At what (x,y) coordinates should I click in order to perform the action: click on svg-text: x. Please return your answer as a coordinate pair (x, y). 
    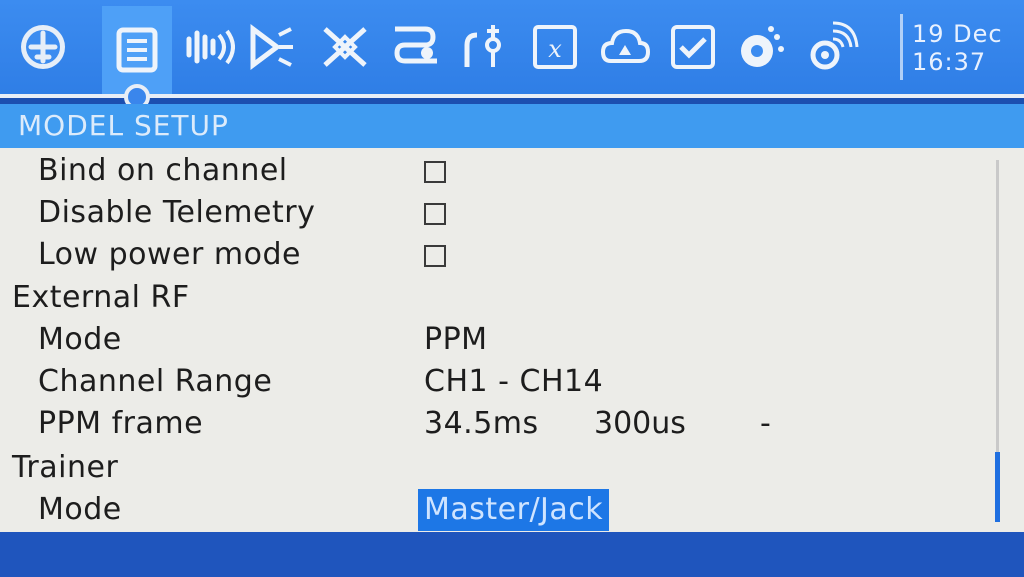
    Looking at the image, I should click on (555, 49).